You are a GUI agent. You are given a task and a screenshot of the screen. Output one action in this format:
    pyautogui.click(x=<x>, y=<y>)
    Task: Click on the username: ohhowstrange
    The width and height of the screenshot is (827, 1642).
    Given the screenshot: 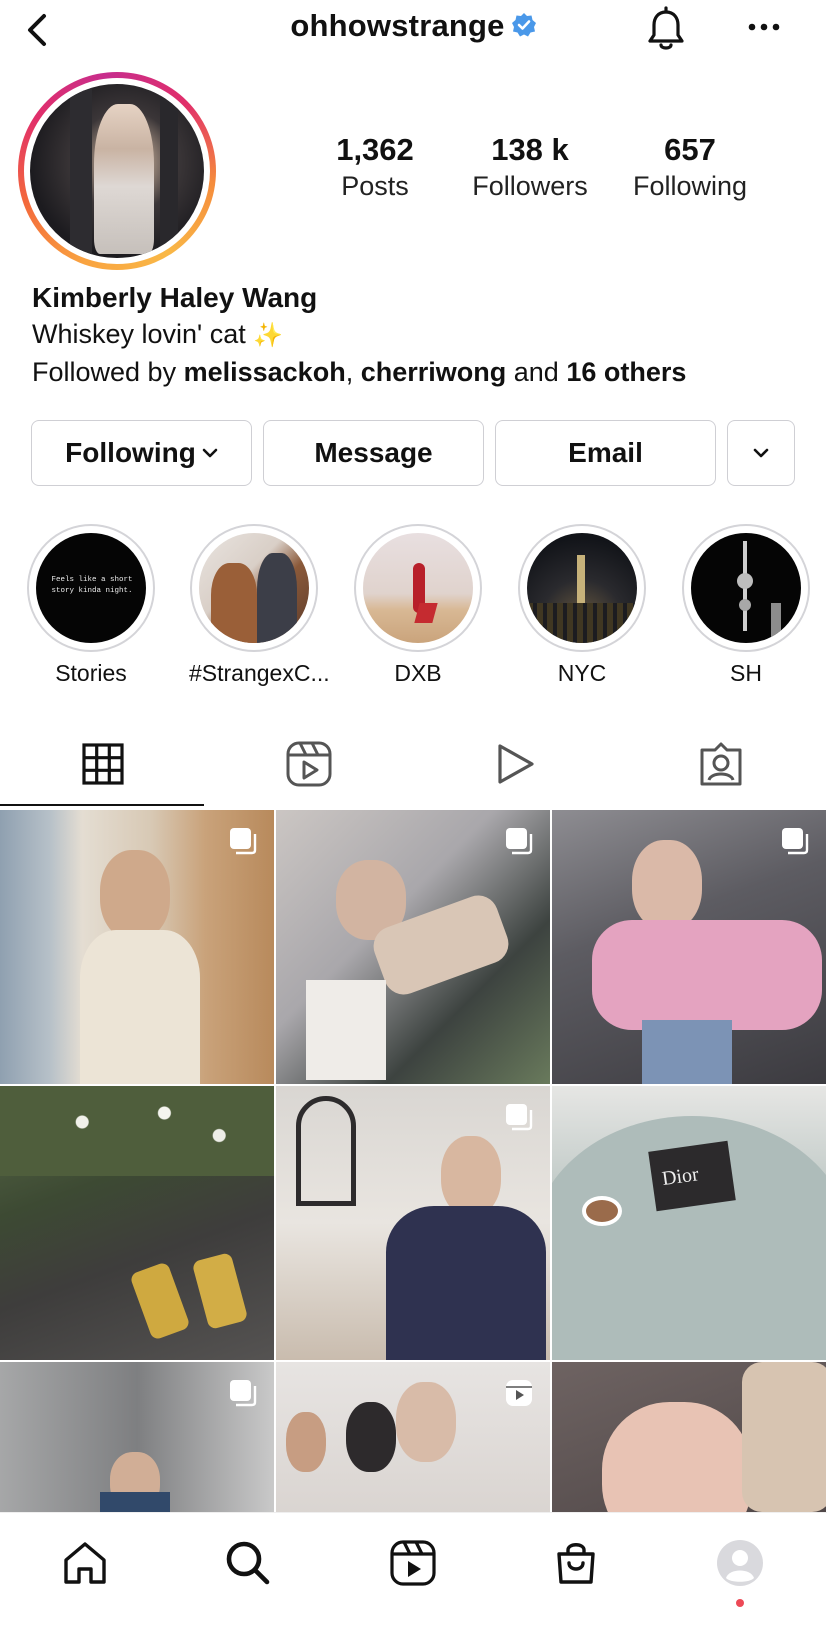 What is the action you would take?
    pyautogui.click(x=397, y=25)
    